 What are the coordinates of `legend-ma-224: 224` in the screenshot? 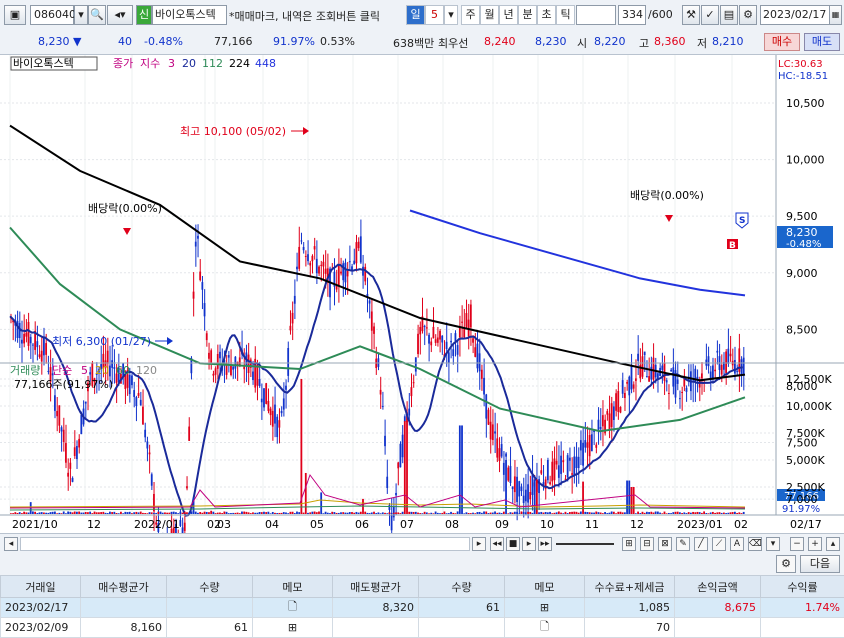 It's located at (239, 63).